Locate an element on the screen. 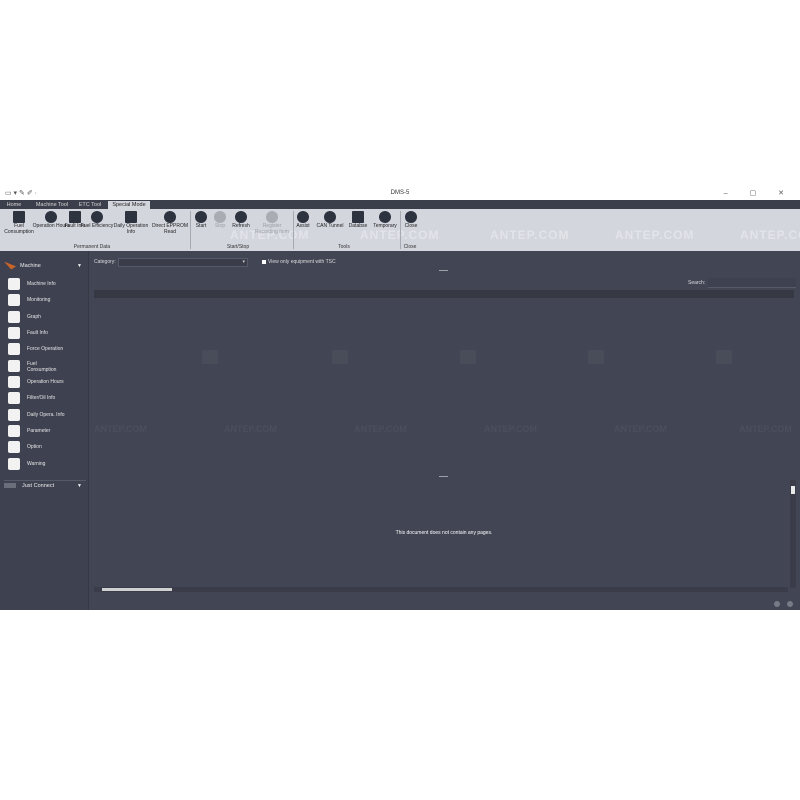 The width and height of the screenshot is (800, 800). viewer-vertical-scrollbar is located at coordinates (793, 534).